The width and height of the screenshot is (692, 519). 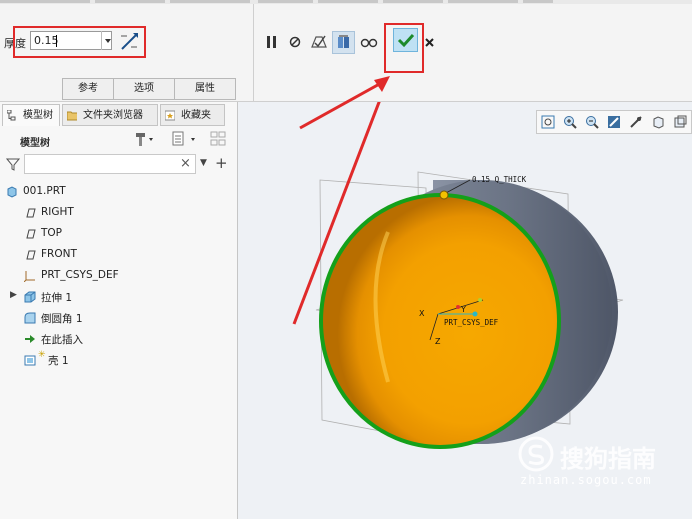 What do you see at coordinates (38, 115) in the screenshot?
I see `tab-model-tree-label: 模型树` at bounding box center [38, 115].